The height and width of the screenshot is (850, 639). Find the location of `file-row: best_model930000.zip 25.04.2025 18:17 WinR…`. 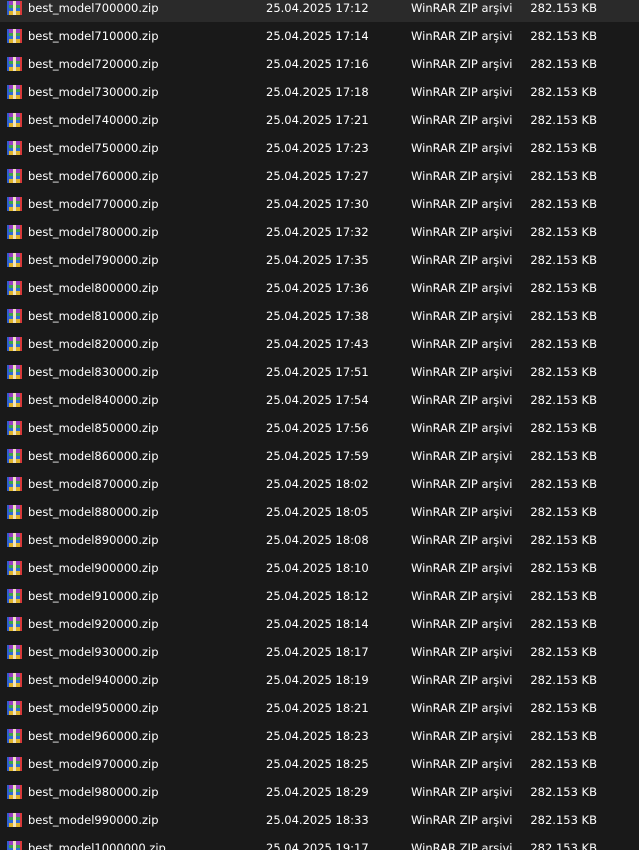

file-row: best_model930000.zip 25.04.2025 18:17 WinR… is located at coordinates (319, 652).